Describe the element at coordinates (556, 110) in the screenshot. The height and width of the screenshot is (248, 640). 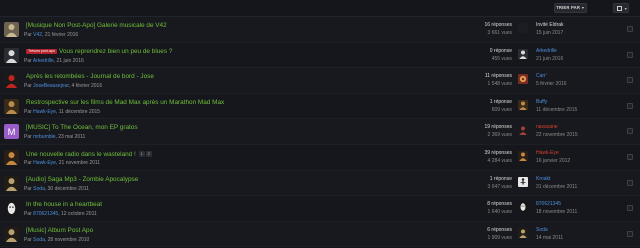
I see `last-post-date: 11 décembre 2015` at that location.